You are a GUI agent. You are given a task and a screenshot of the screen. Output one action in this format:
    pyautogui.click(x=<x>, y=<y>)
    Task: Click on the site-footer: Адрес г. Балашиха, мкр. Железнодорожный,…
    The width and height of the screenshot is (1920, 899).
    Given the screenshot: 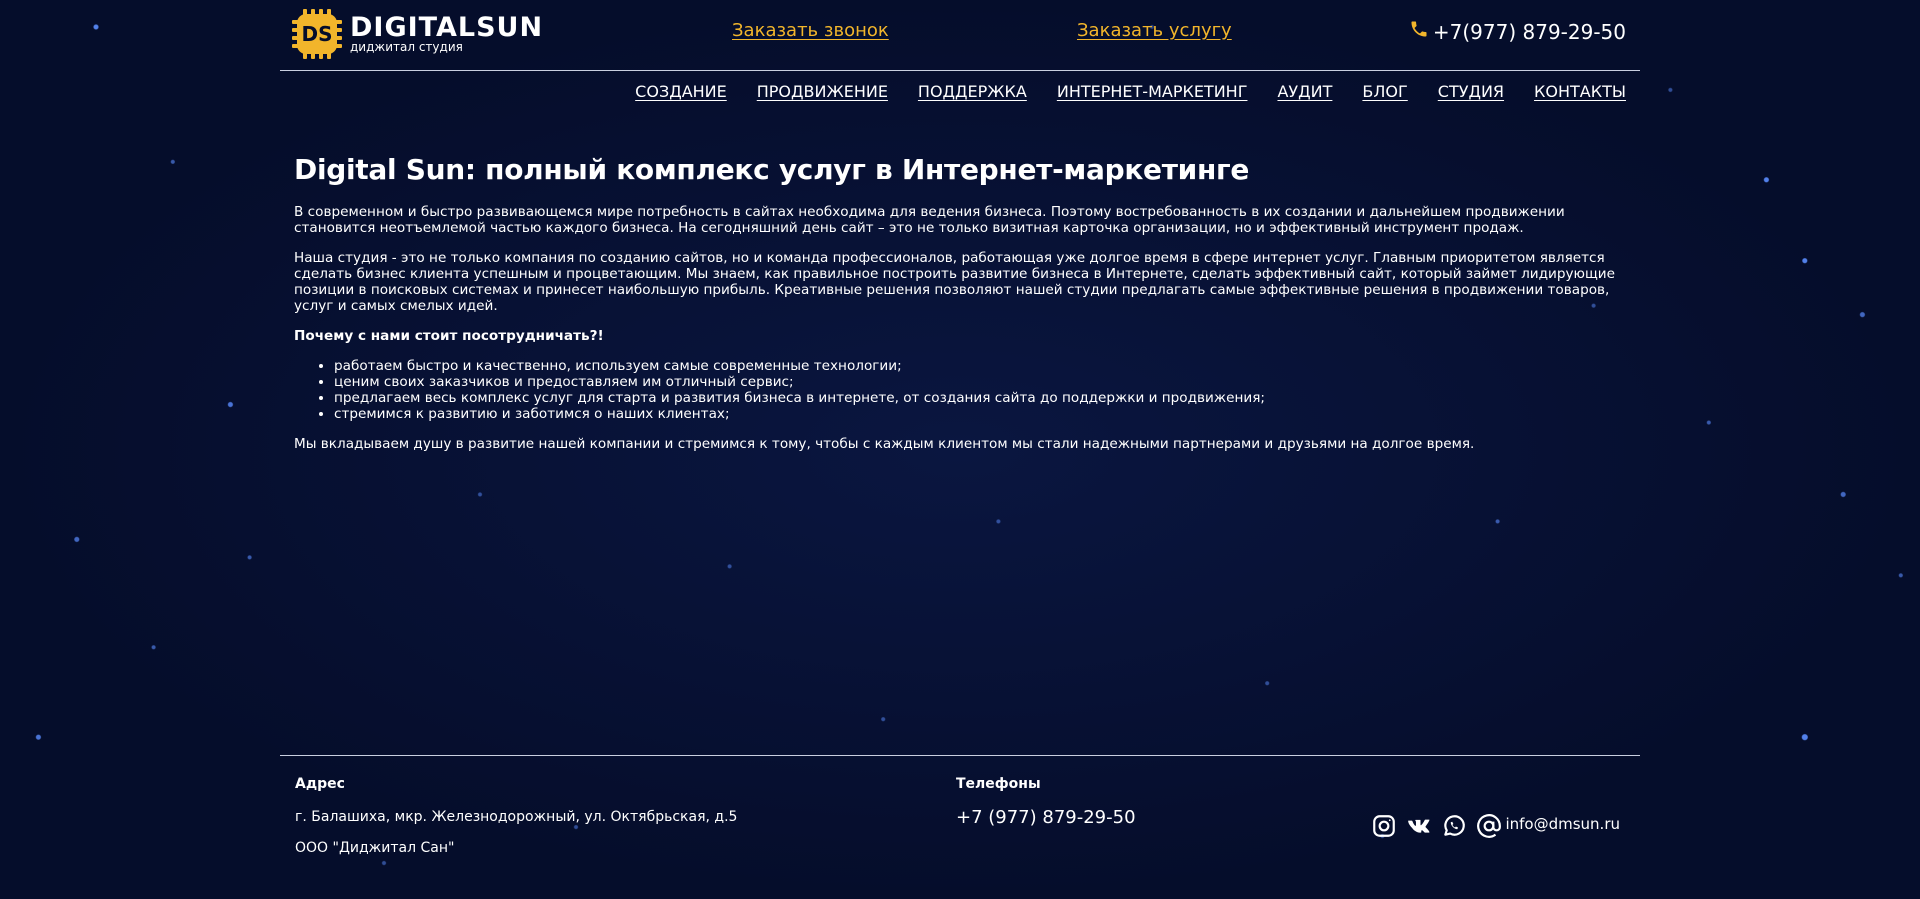 What is the action you would take?
    pyautogui.click(x=960, y=820)
    